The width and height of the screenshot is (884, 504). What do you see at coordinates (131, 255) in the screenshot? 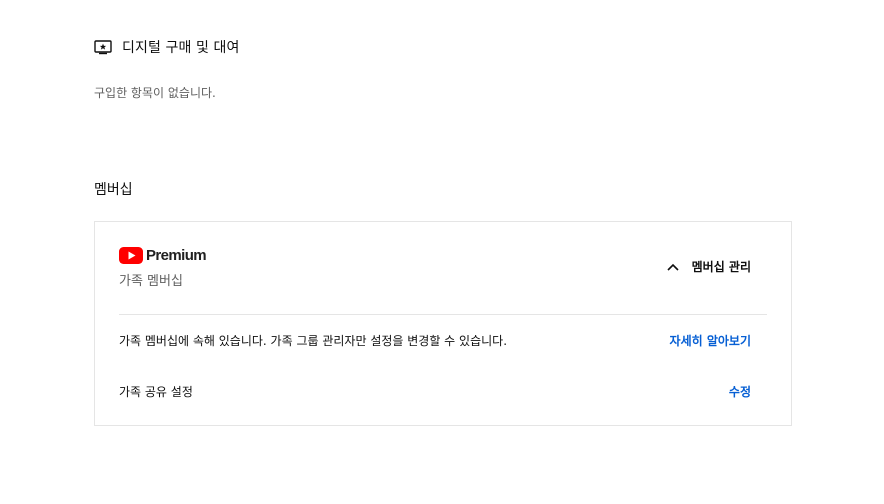
I see `youtube-play-icon` at bounding box center [131, 255].